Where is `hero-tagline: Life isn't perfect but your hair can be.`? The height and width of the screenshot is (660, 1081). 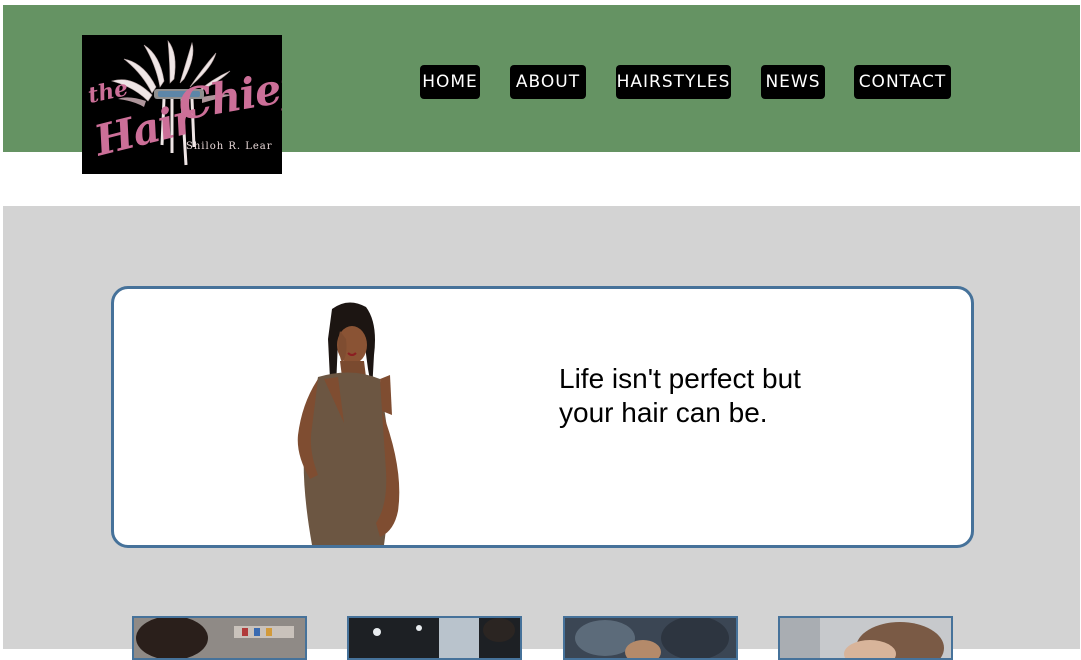 hero-tagline: Life isn't perfect but your hair can be. is located at coordinates (719, 396).